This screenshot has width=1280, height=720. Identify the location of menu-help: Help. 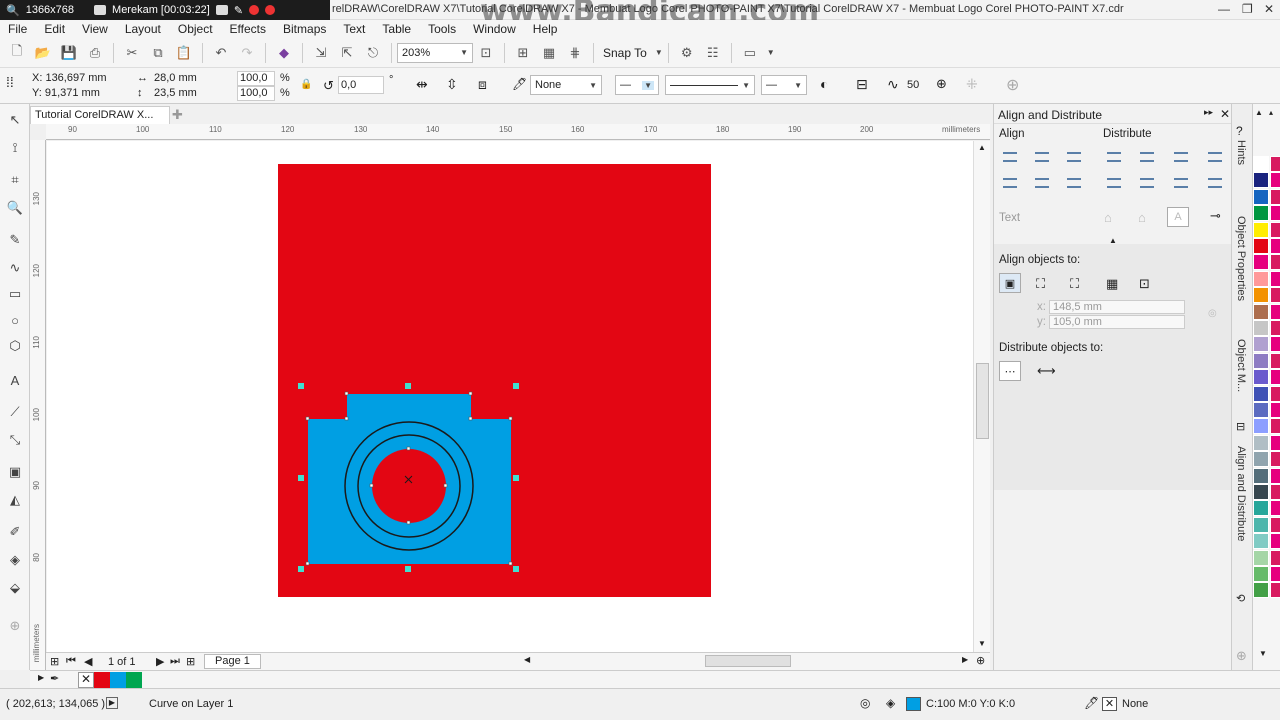
(545, 29).